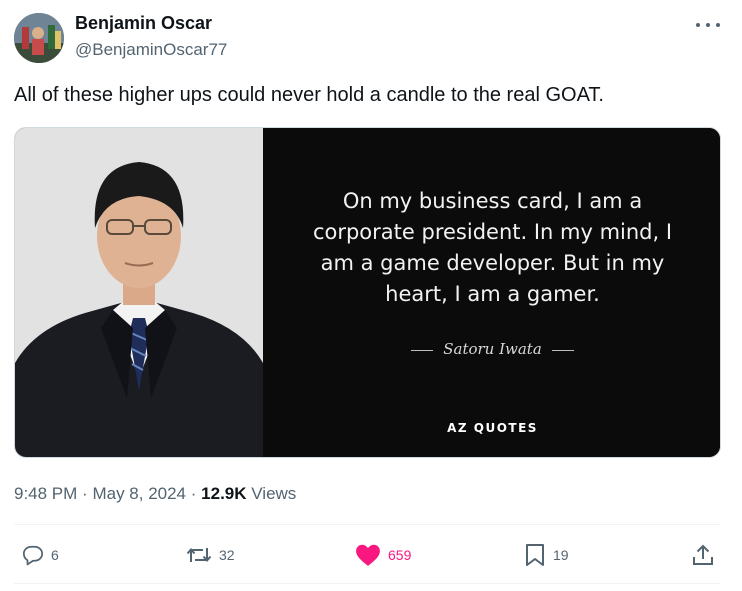 The image size is (742, 591). Describe the element at coordinates (151, 50) in the screenshot. I see `author-handle: @BenjaminOscar77` at that location.